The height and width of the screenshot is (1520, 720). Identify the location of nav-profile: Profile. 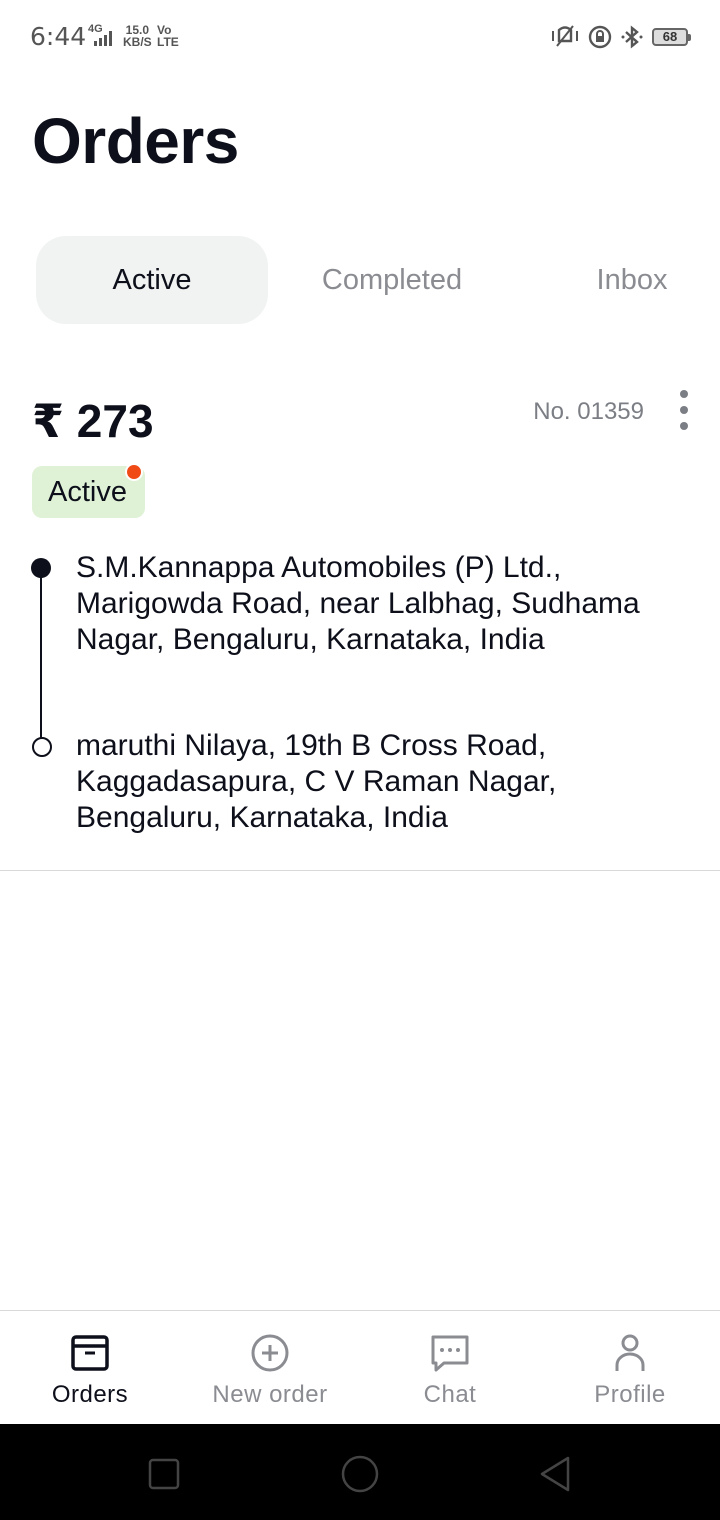
(630, 1368).